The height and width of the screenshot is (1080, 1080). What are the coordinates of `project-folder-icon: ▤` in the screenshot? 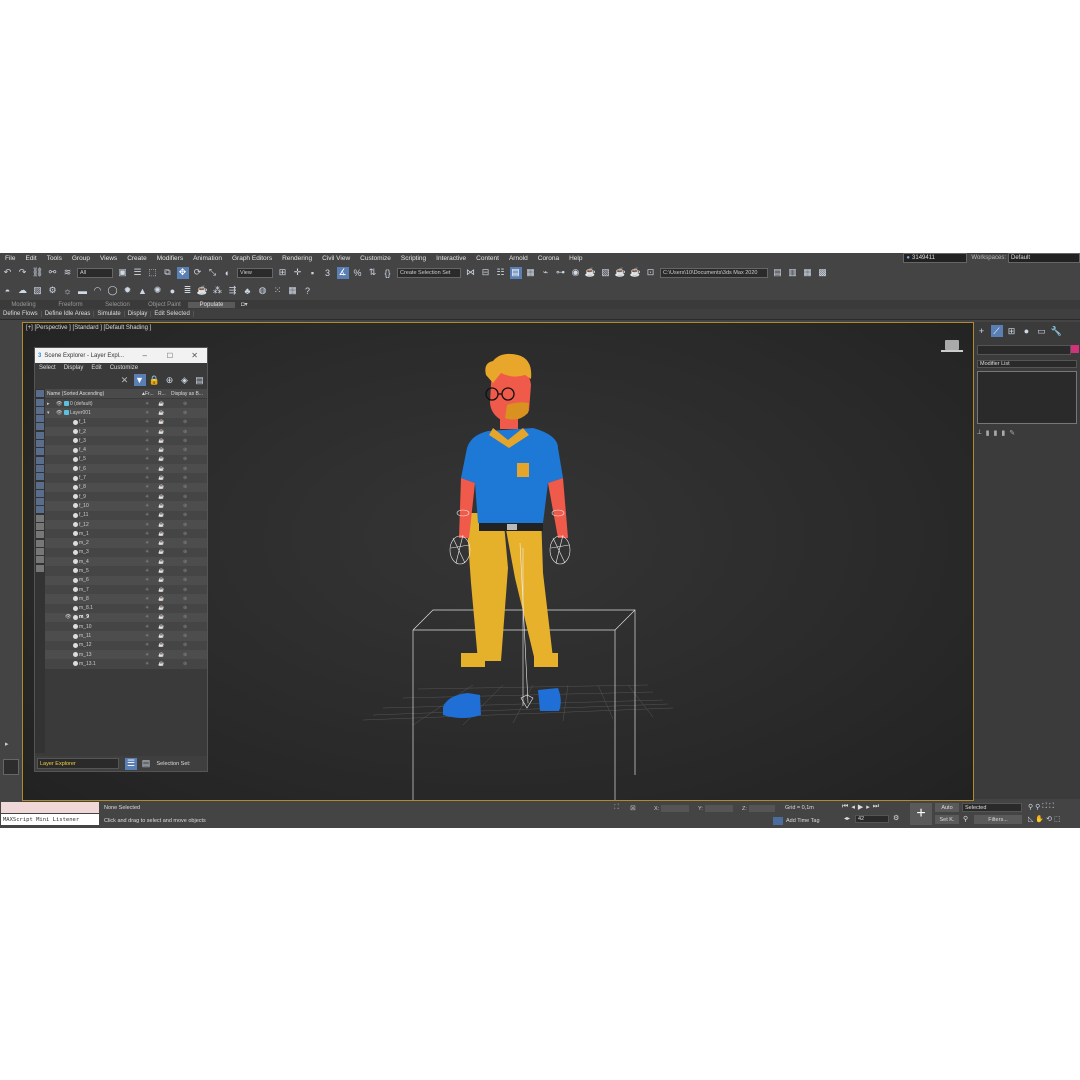 It's located at (778, 273).